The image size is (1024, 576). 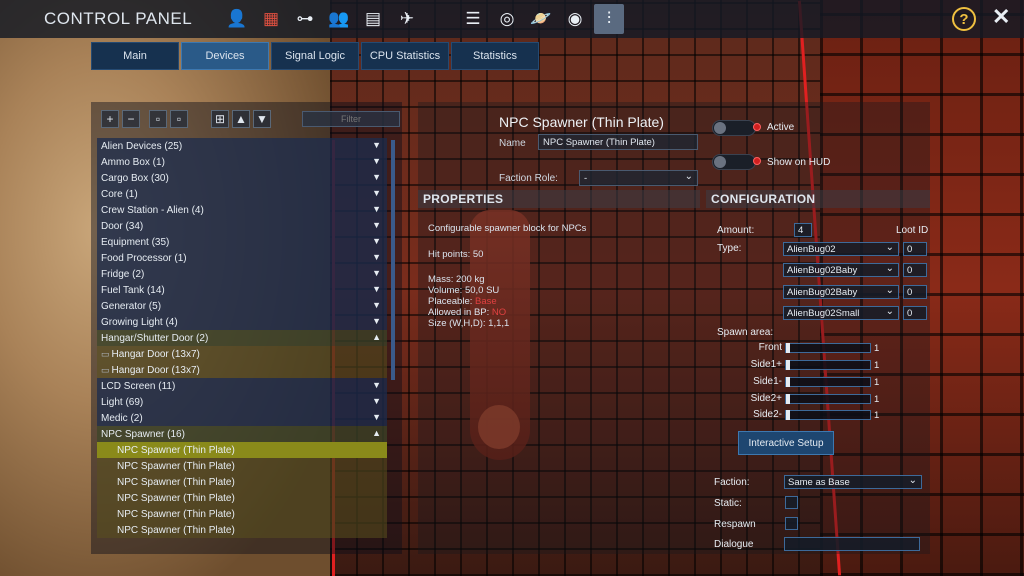 I want to click on type-select-4: AlienBug02Small ⌄, so click(x=841, y=313).